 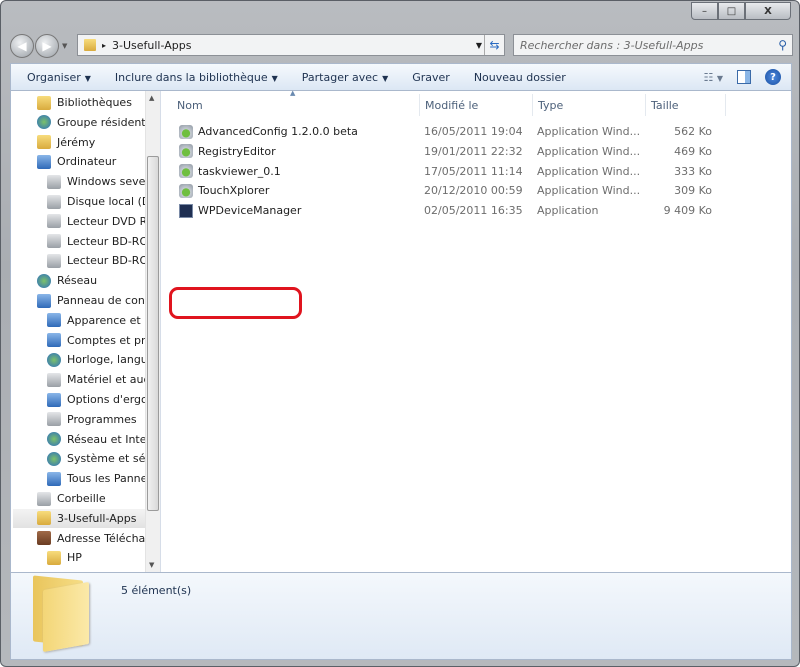 What do you see at coordinates (54, 77) in the screenshot?
I see `organize-label: Organiser` at bounding box center [54, 77].